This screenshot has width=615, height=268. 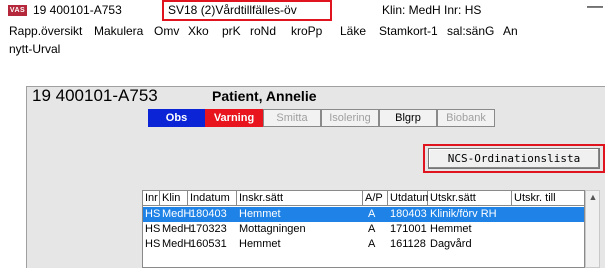 What do you see at coordinates (592, 229) in the screenshot?
I see `table-scrollbar: ▲` at bounding box center [592, 229].